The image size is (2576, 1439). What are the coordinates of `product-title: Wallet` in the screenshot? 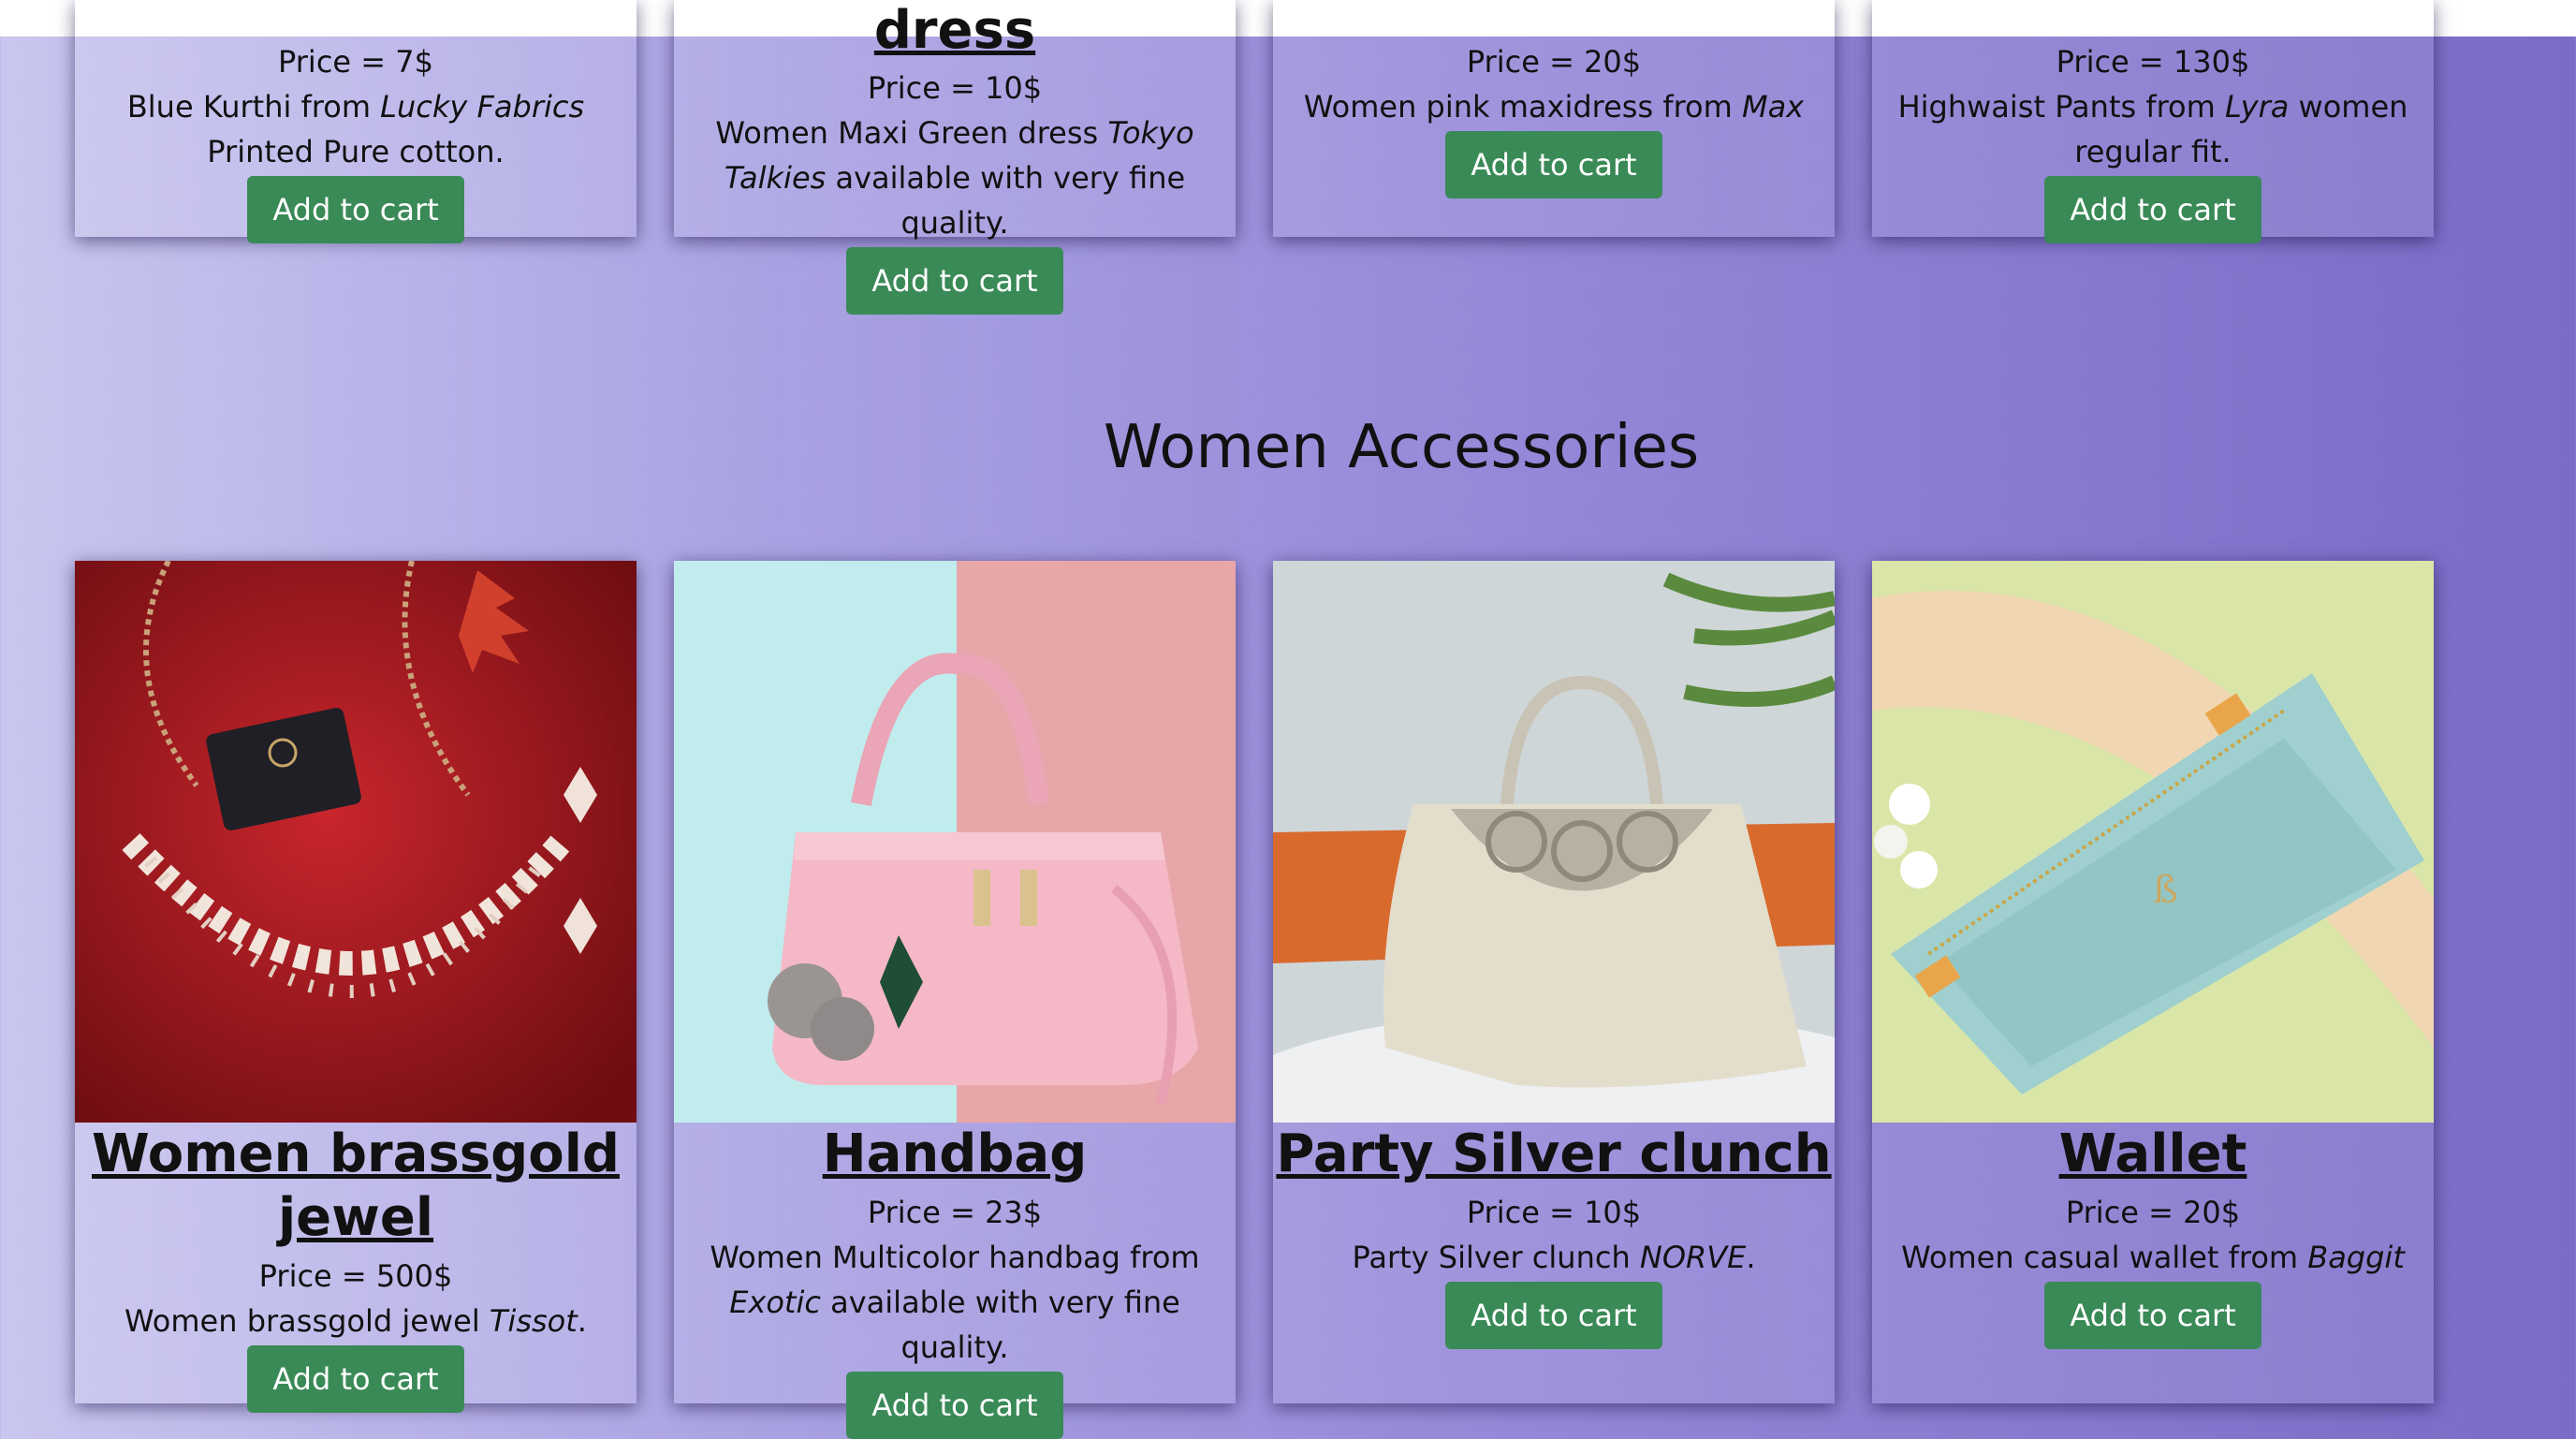 It's located at (2153, 1154).